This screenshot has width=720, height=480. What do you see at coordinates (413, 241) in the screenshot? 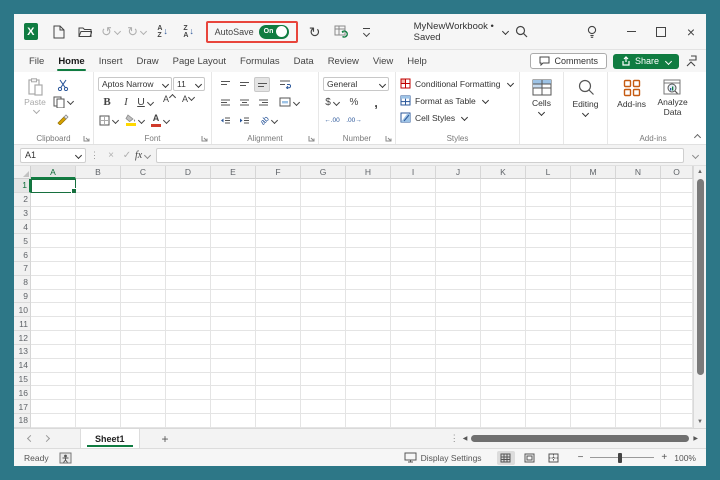
I see `cell-I5` at bounding box center [413, 241].